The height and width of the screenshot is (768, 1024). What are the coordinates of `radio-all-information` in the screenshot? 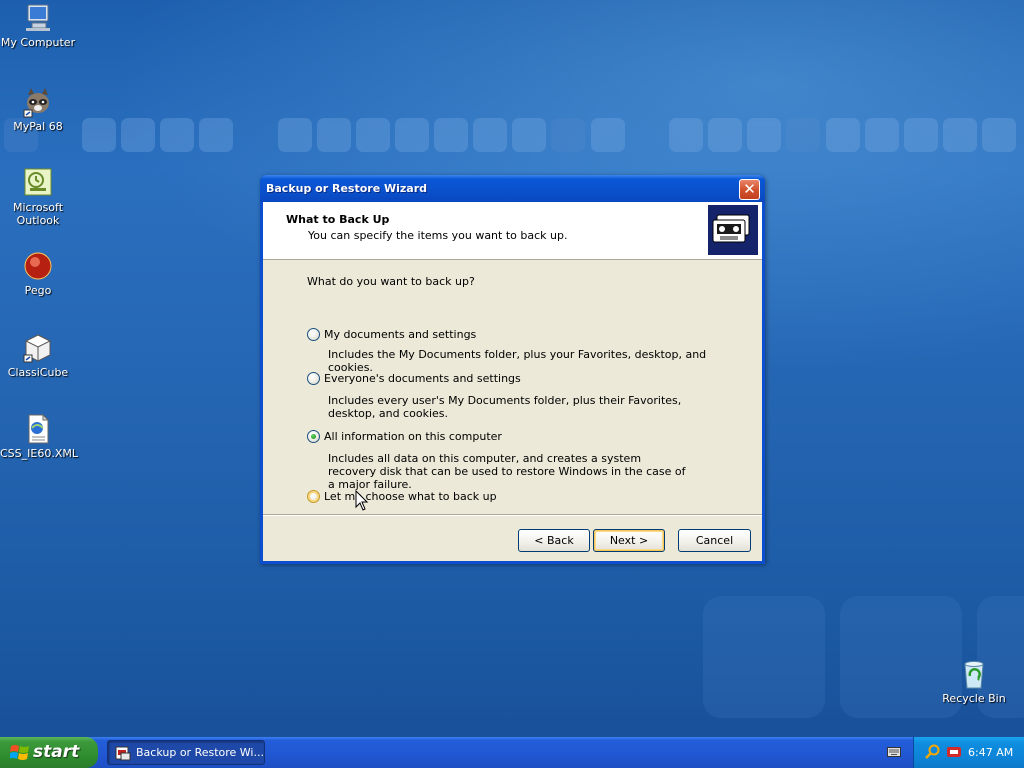 It's located at (313, 436).